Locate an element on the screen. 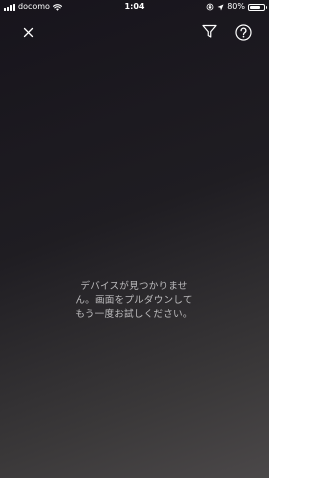 This screenshot has height=478, width=320. battery-level is located at coordinates (255, 7).